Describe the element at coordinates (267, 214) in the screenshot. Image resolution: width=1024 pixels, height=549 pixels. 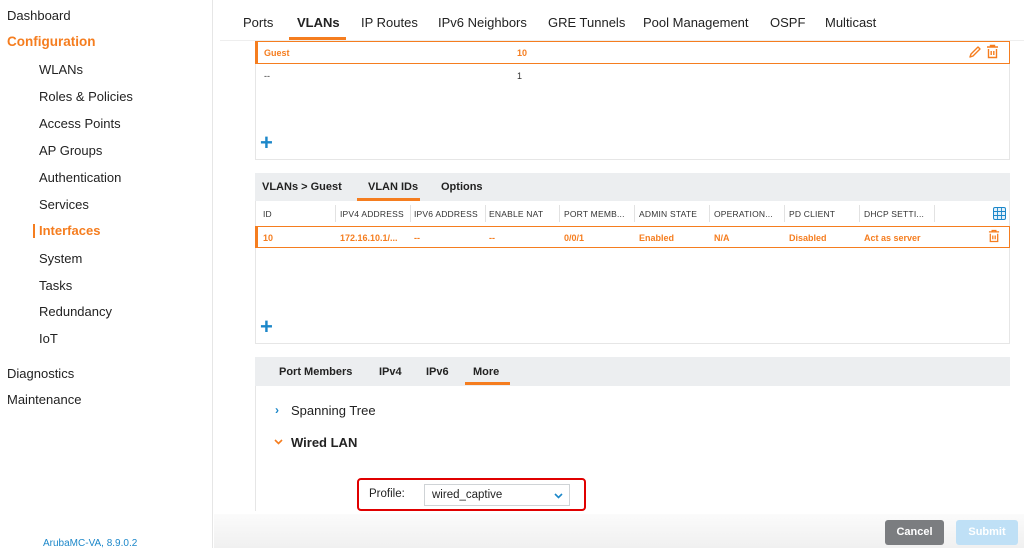
I see `col-id: ID` at that location.